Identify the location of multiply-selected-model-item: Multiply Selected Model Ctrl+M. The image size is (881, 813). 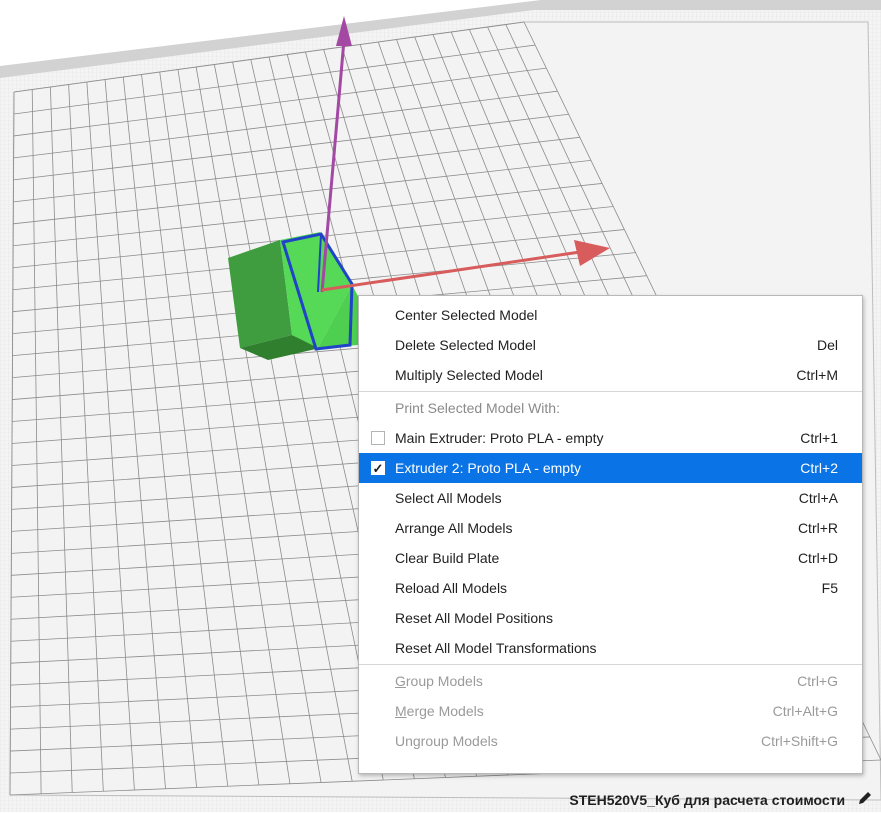
(610, 375).